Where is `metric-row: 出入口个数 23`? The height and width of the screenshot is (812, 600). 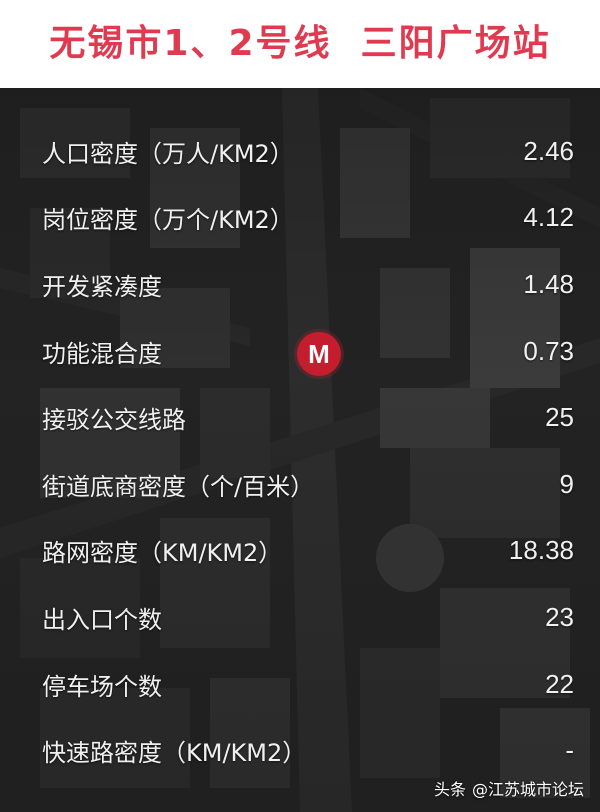
metric-row: 出入口个数 23 is located at coordinates (308, 617).